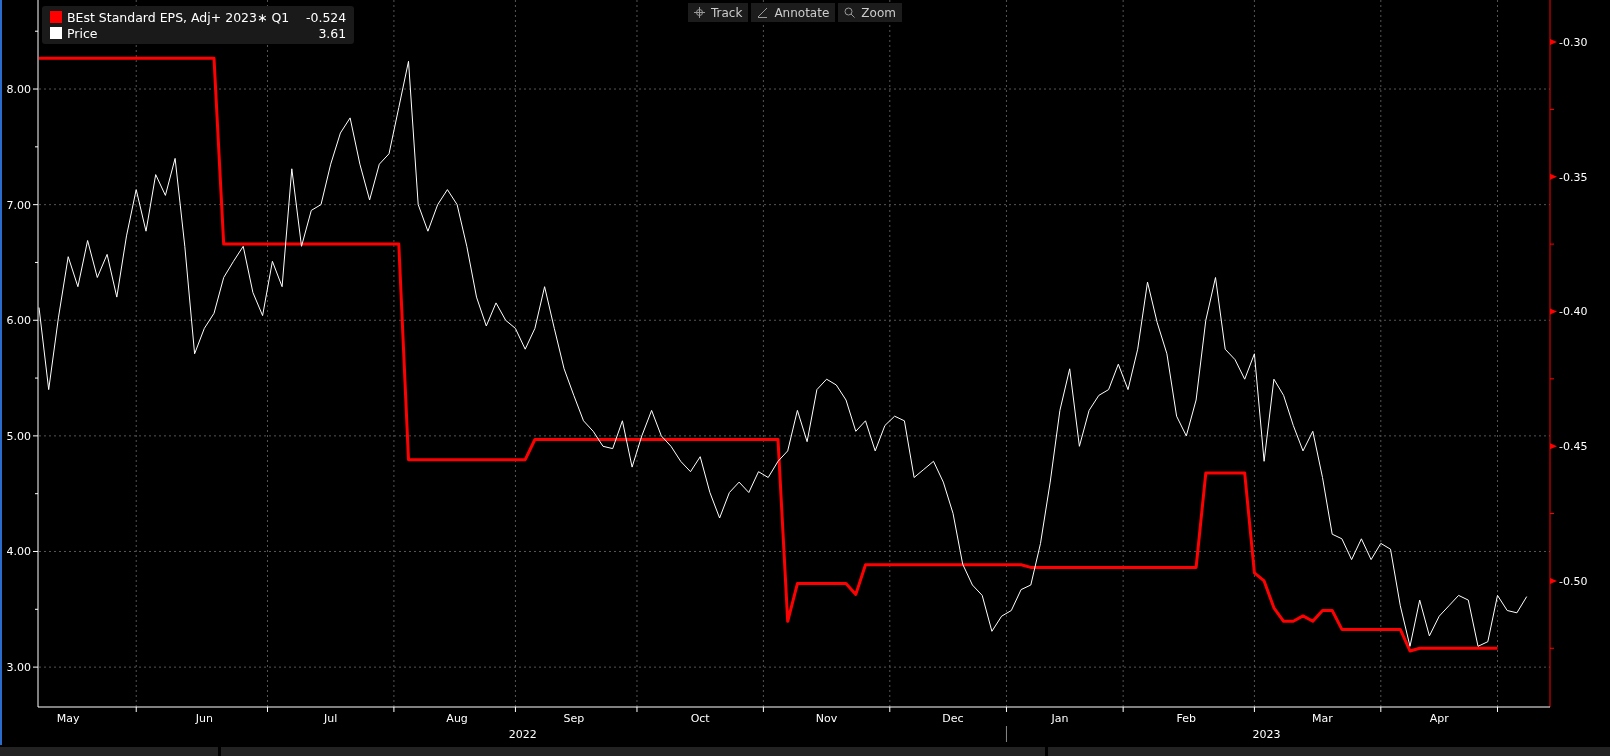 This screenshot has height=756, width=1610. I want to click on axis-label: -0.30, so click(1573, 43).